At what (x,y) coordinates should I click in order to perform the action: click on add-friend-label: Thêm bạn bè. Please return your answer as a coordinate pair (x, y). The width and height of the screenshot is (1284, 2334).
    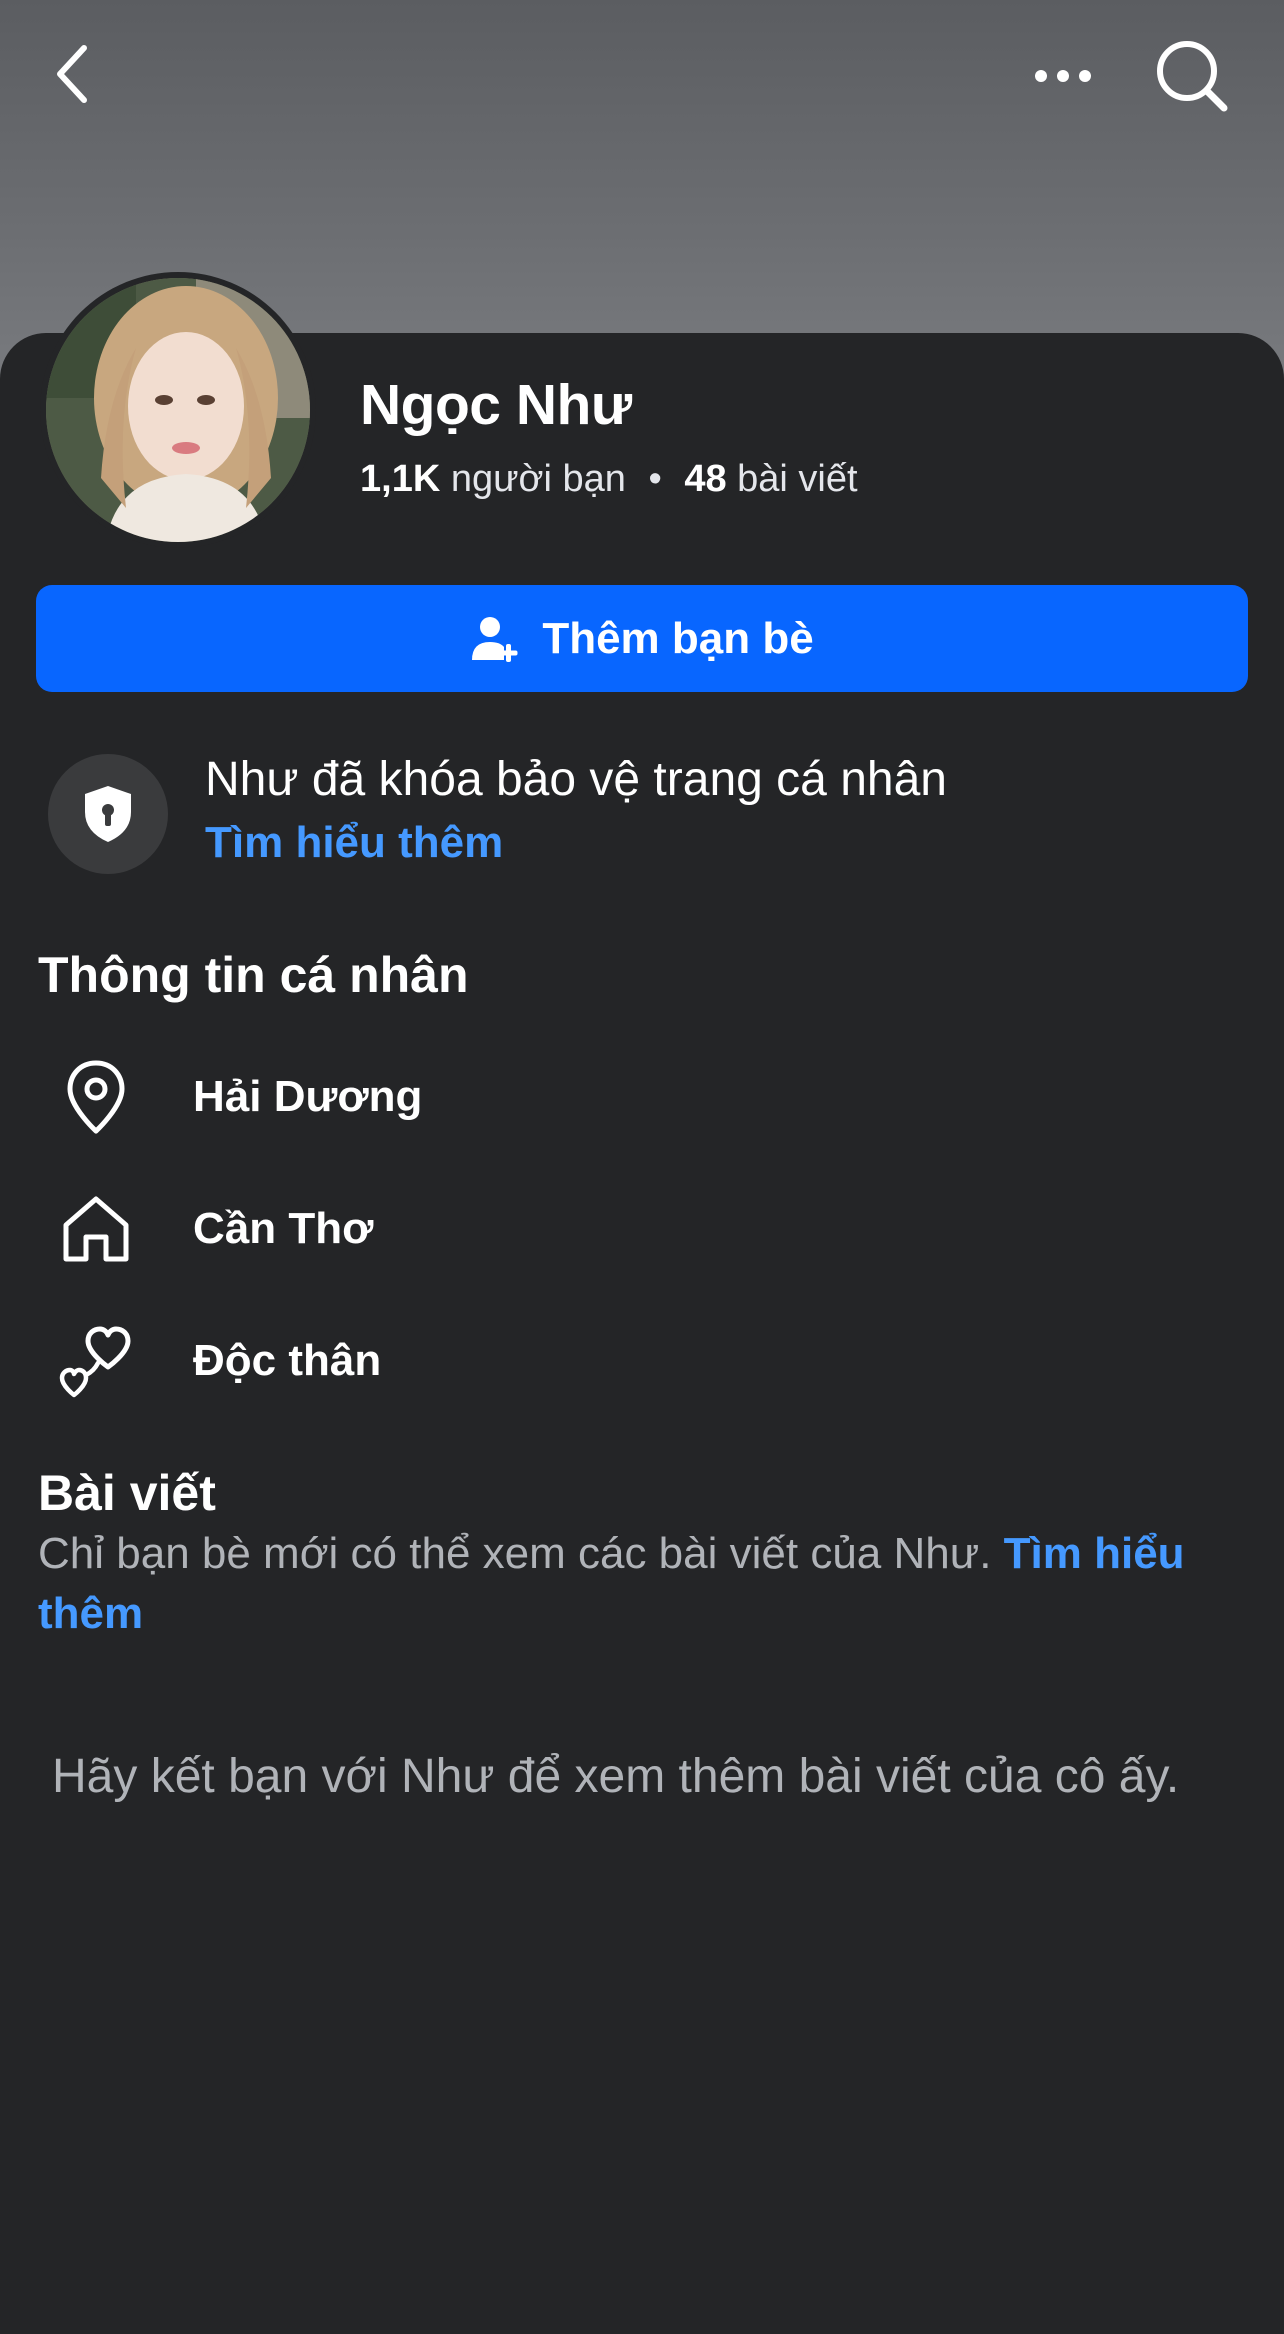
    Looking at the image, I should click on (678, 638).